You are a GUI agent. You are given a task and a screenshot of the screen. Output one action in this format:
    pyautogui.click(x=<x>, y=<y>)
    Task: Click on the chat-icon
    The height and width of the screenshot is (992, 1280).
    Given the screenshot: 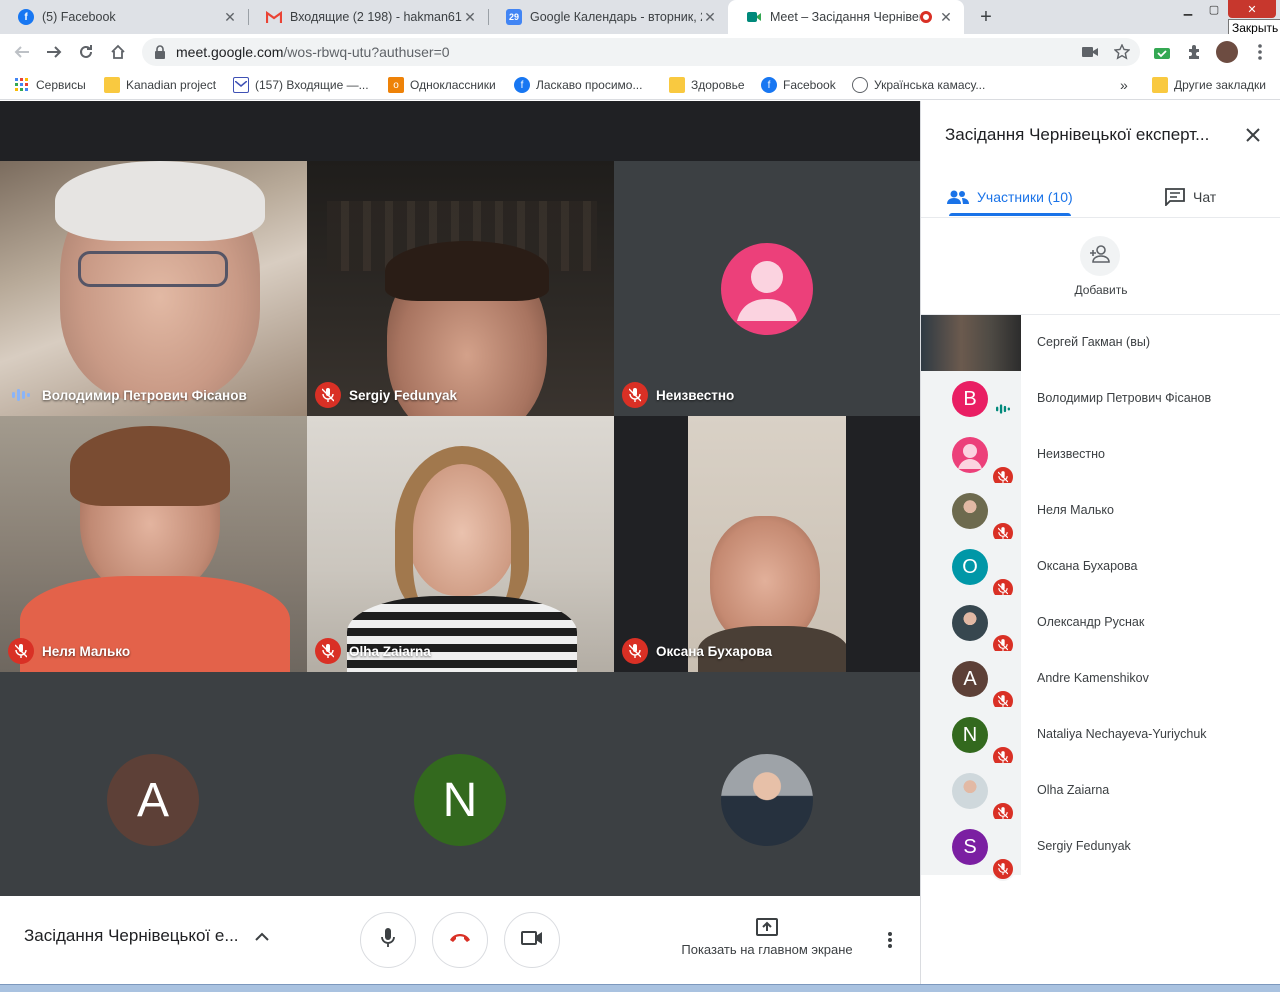 What is the action you would take?
    pyautogui.click(x=1175, y=197)
    